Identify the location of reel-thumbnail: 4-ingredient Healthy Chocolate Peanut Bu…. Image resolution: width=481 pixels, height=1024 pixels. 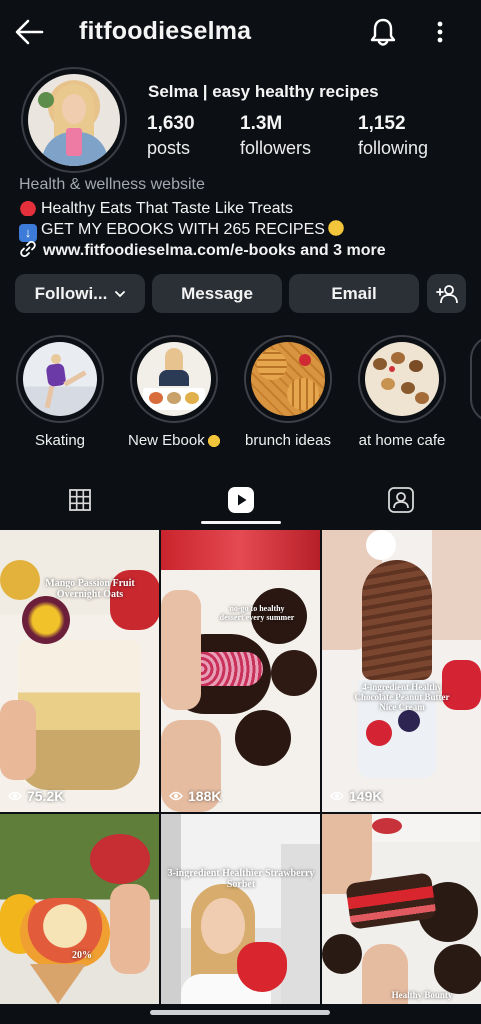
(401, 671).